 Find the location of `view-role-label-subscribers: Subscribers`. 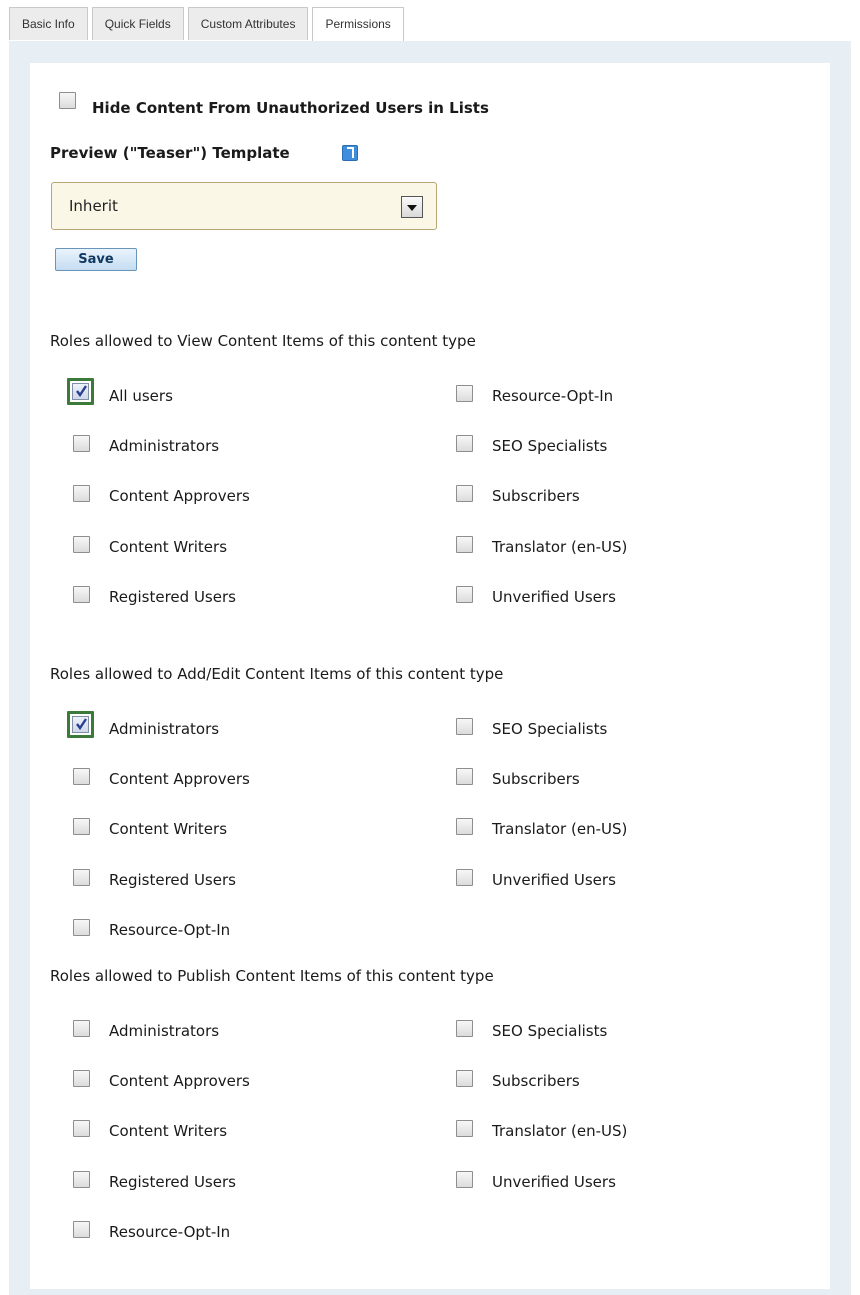

view-role-label-subscribers: Subscribers is located at coordinates (536, 496).